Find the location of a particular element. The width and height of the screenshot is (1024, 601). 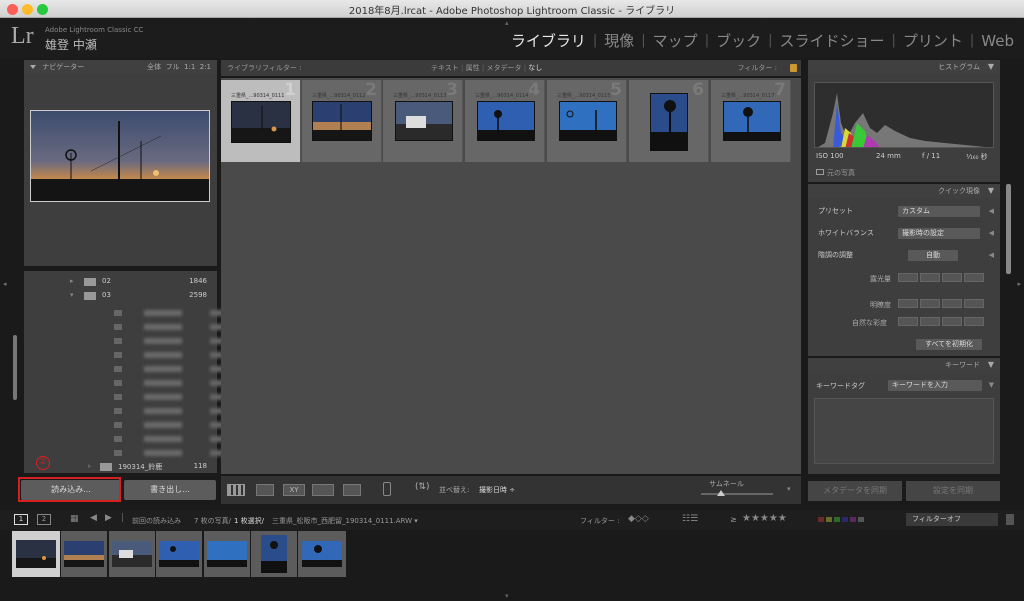

sync-metadata-button: メタデータを同期 is located at coordinates (855, 491).